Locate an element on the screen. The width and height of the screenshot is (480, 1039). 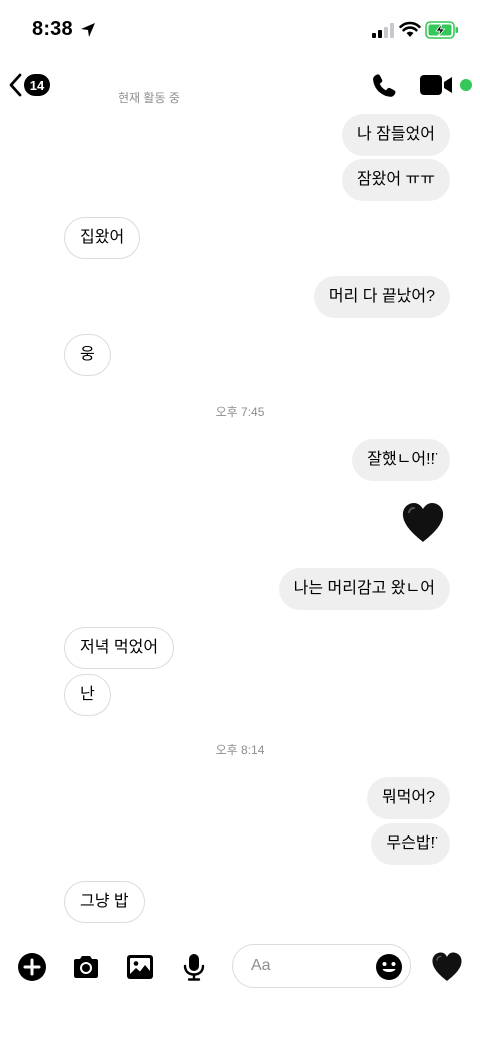
emoji-icon is located at coordinates (389, 967).